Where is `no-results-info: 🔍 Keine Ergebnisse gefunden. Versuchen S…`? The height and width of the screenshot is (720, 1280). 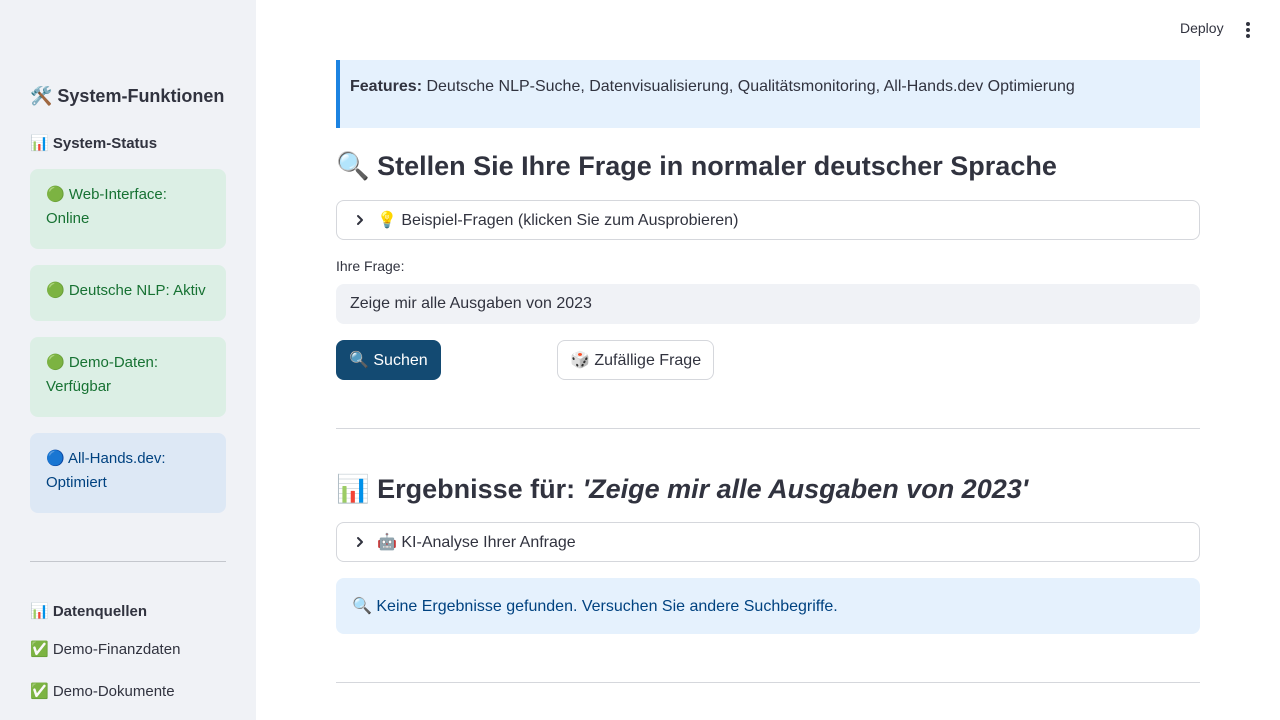 no-results-info: 🔍 Keine Ergebnisse gefunden. Versuchen S… is located at coordinates (768, 606).